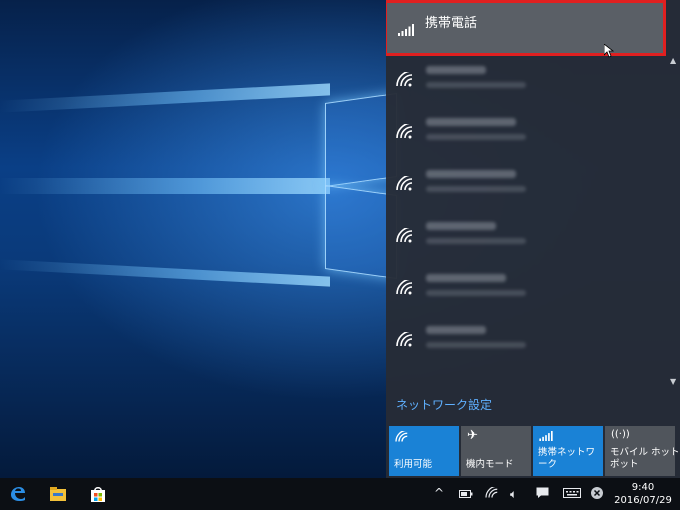 The height and width of the screenshot is (510, 680). What do you see at coordinates (496, 451) in the screenshot?
I see `airplane-mode-tile: ✈ 機内モード` at bounding box center [496, 451].